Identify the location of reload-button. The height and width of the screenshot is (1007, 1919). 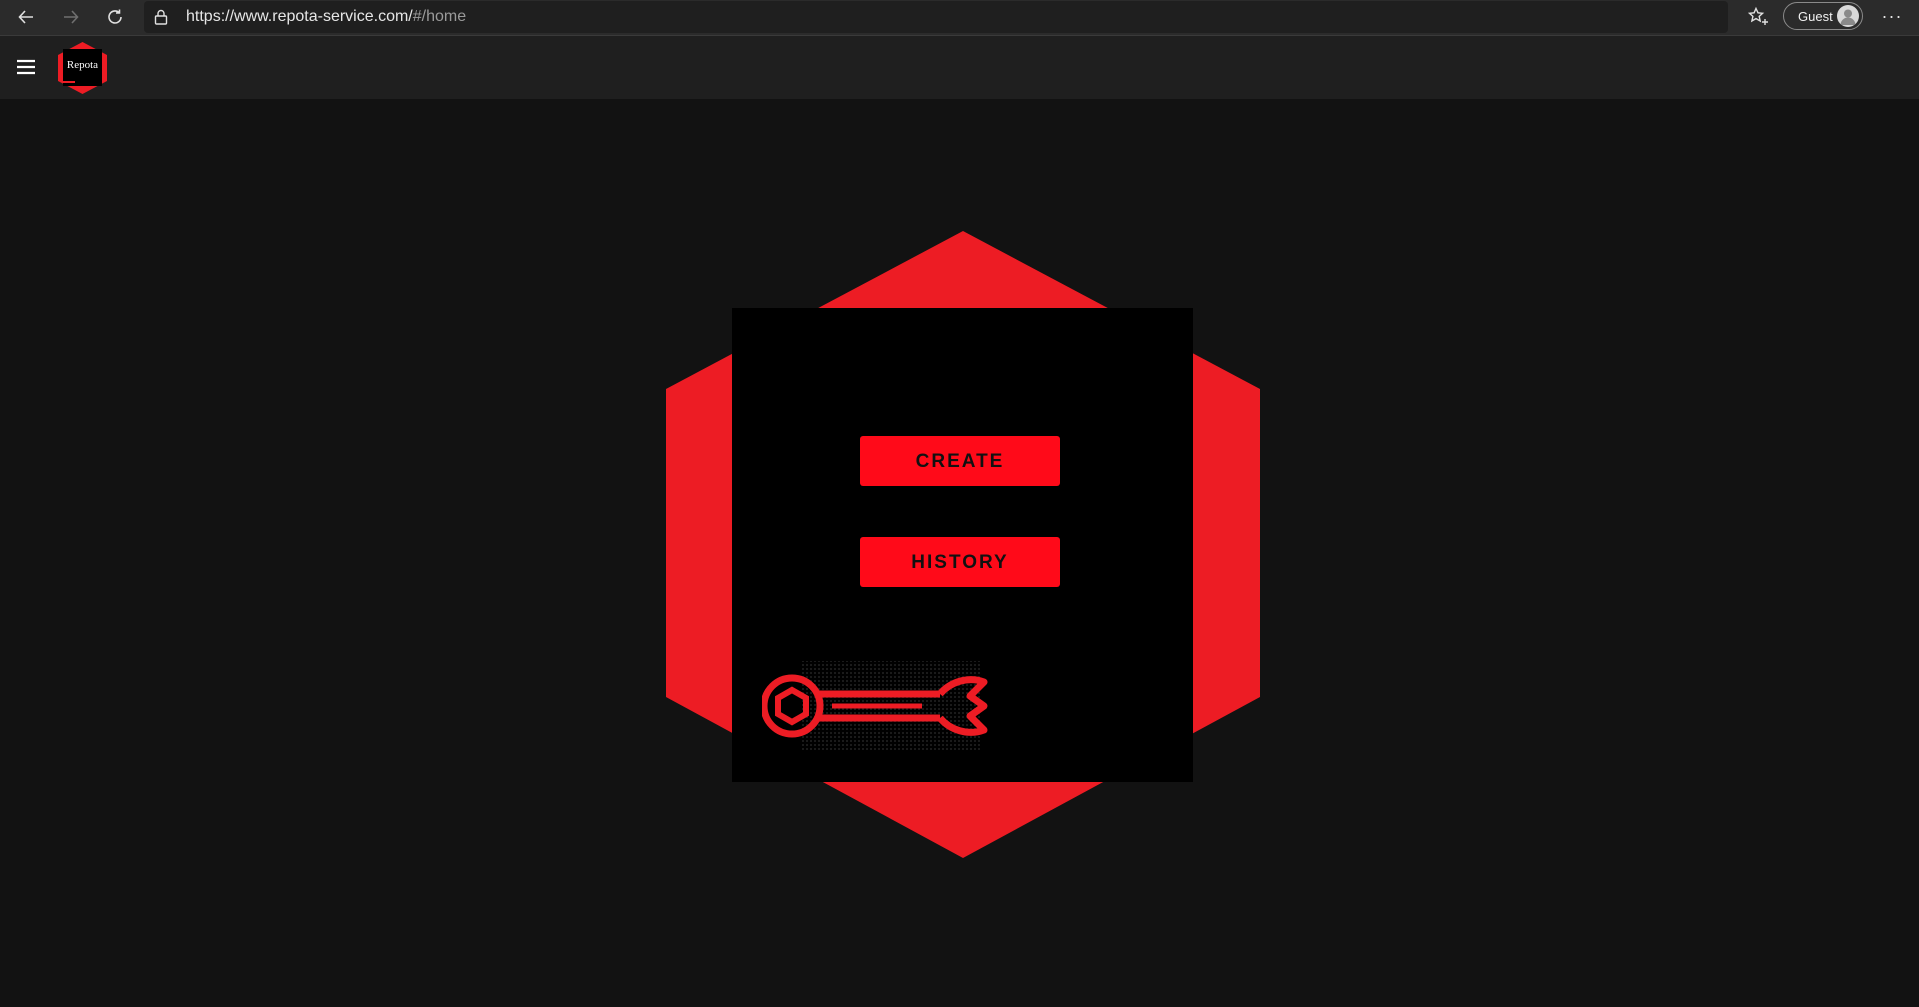
(115, 17).